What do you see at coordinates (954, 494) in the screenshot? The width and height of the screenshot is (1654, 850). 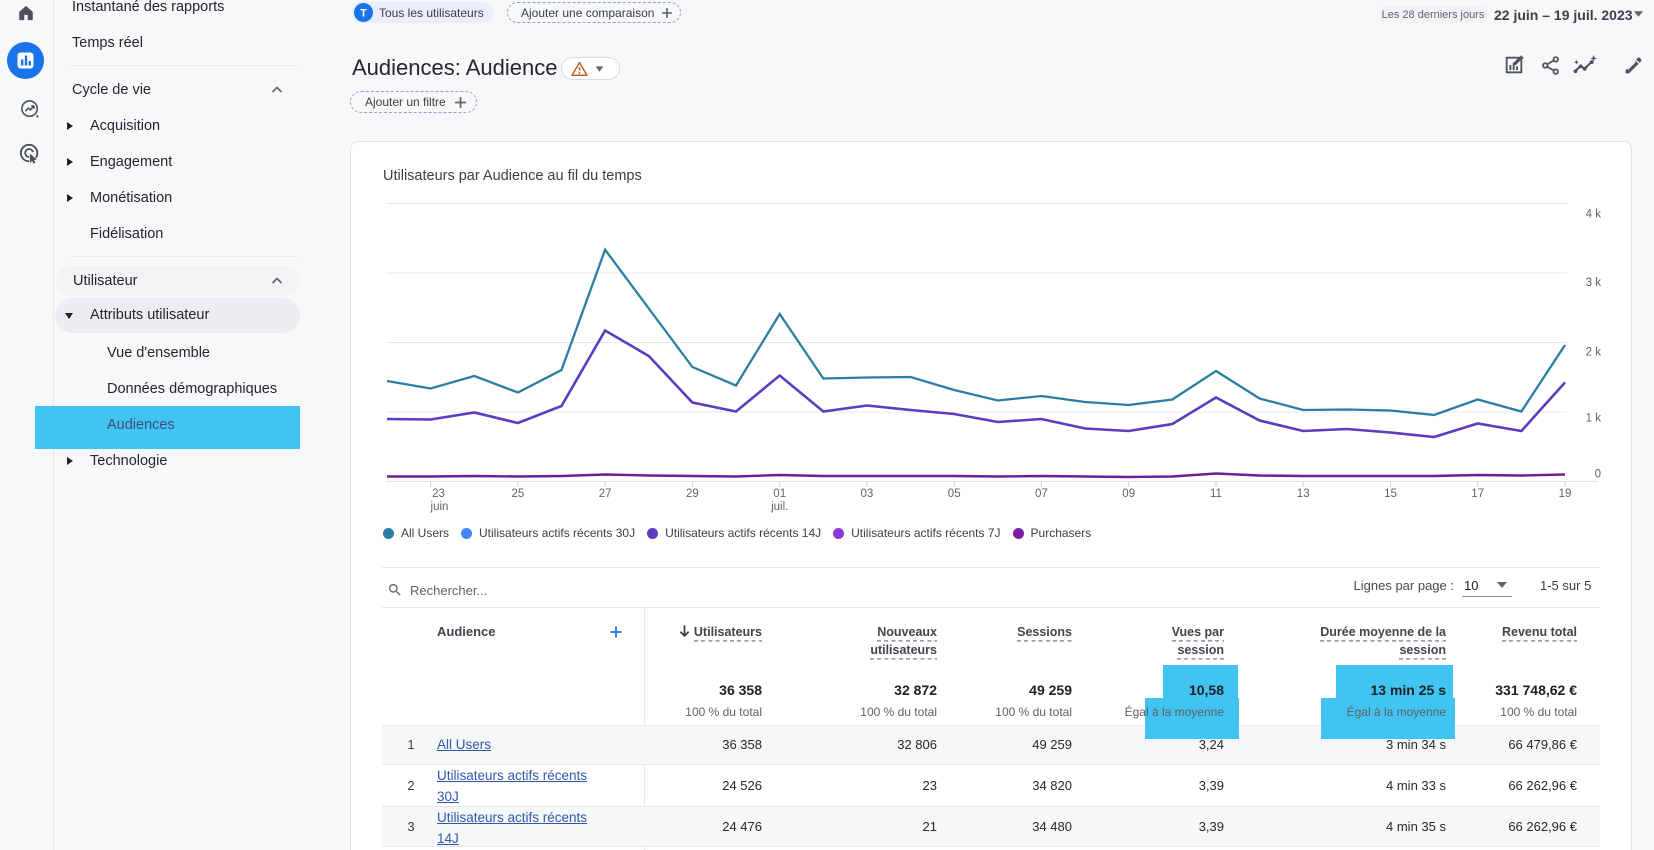 I see `svg-text: 05` at bounding box center [954, 494].